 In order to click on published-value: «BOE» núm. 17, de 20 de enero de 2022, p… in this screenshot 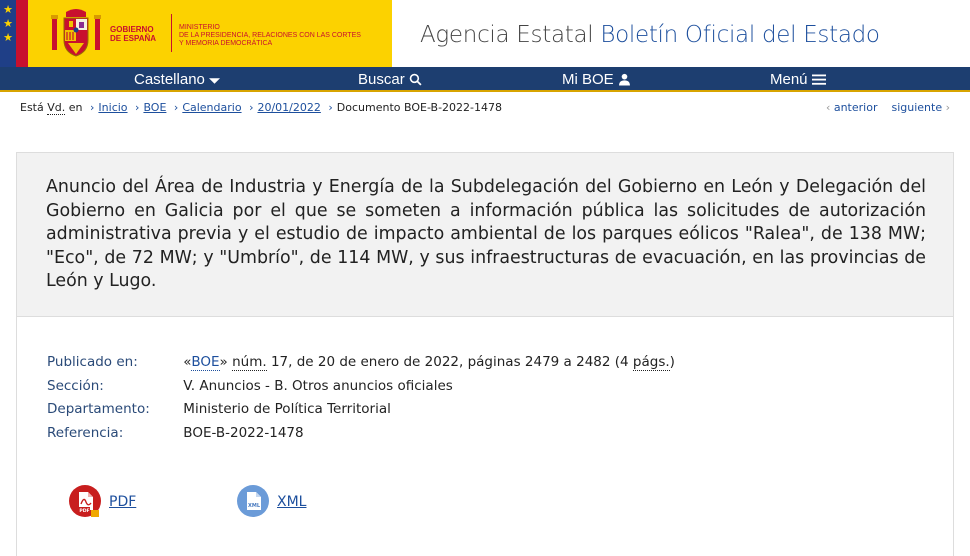, I will do `click(429, 362)`.